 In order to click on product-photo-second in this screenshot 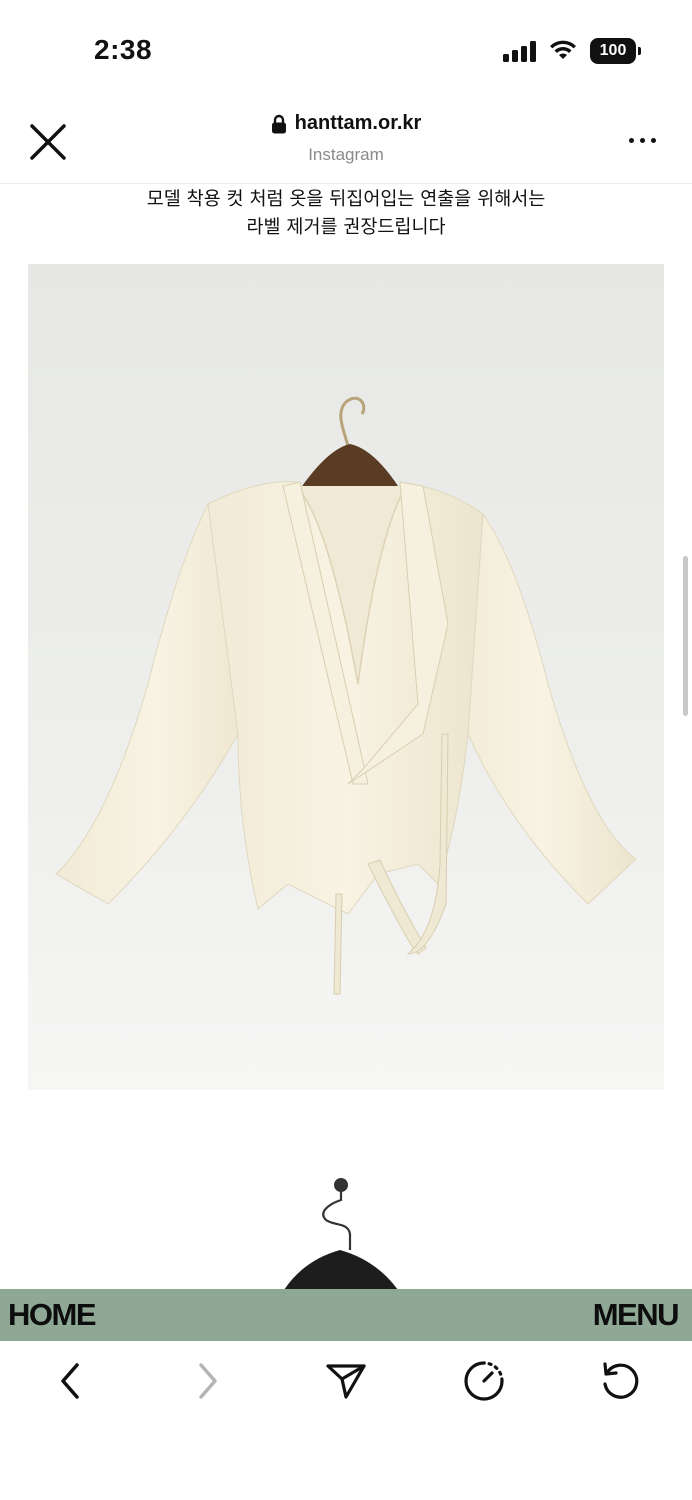, I will do `click(354, 1205)`.